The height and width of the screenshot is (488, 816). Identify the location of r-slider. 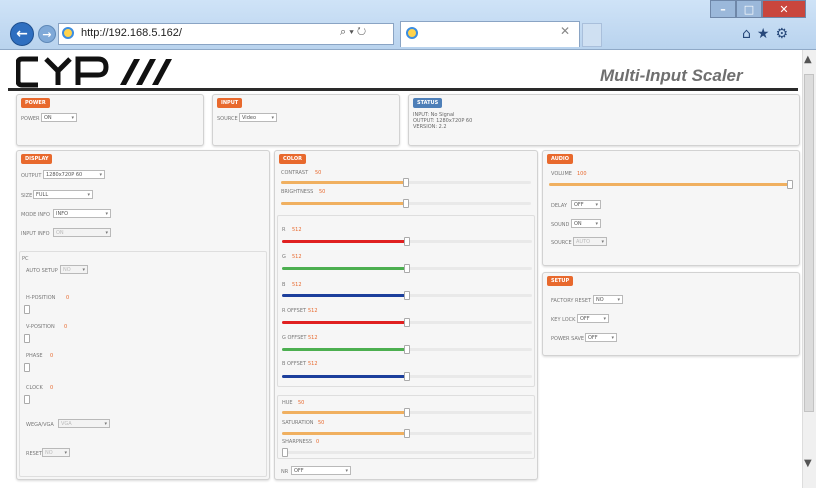
(407, 241).